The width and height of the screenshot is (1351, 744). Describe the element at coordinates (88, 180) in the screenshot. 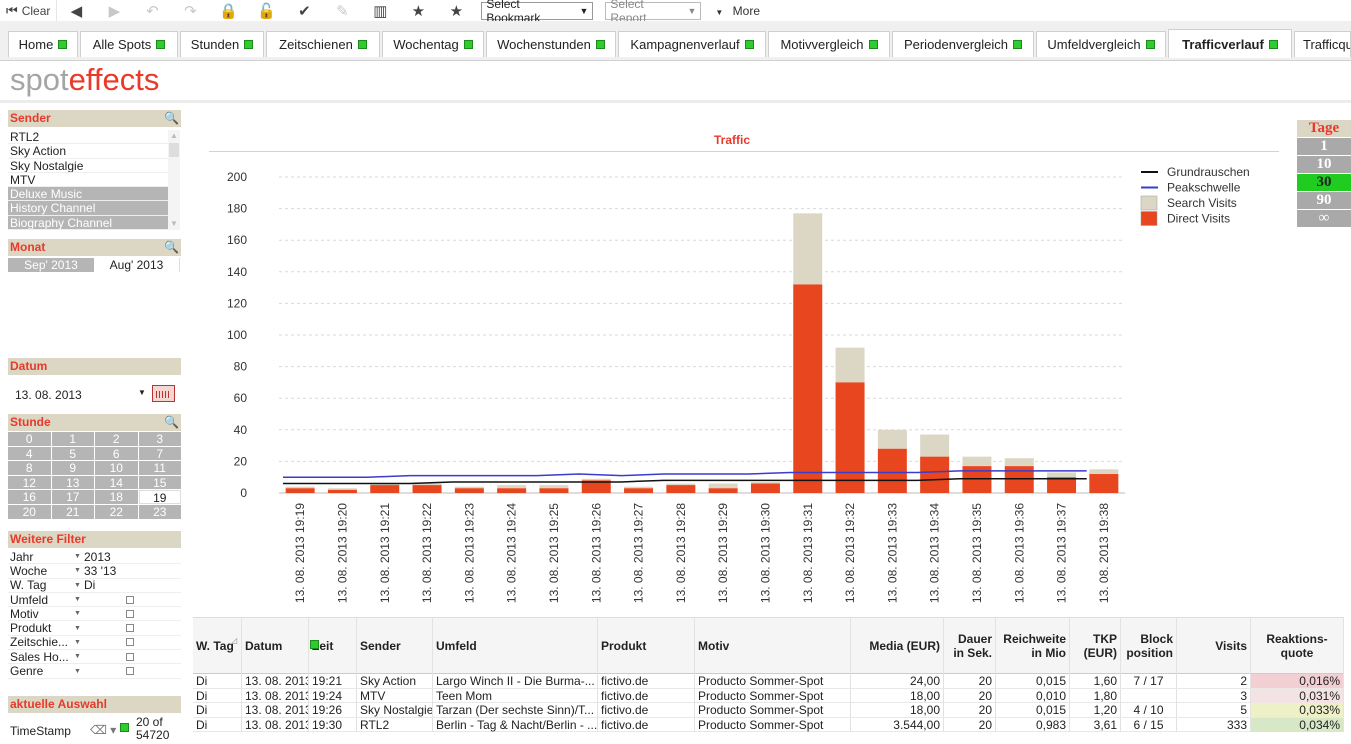

I see `list-item: MTV` at that location.